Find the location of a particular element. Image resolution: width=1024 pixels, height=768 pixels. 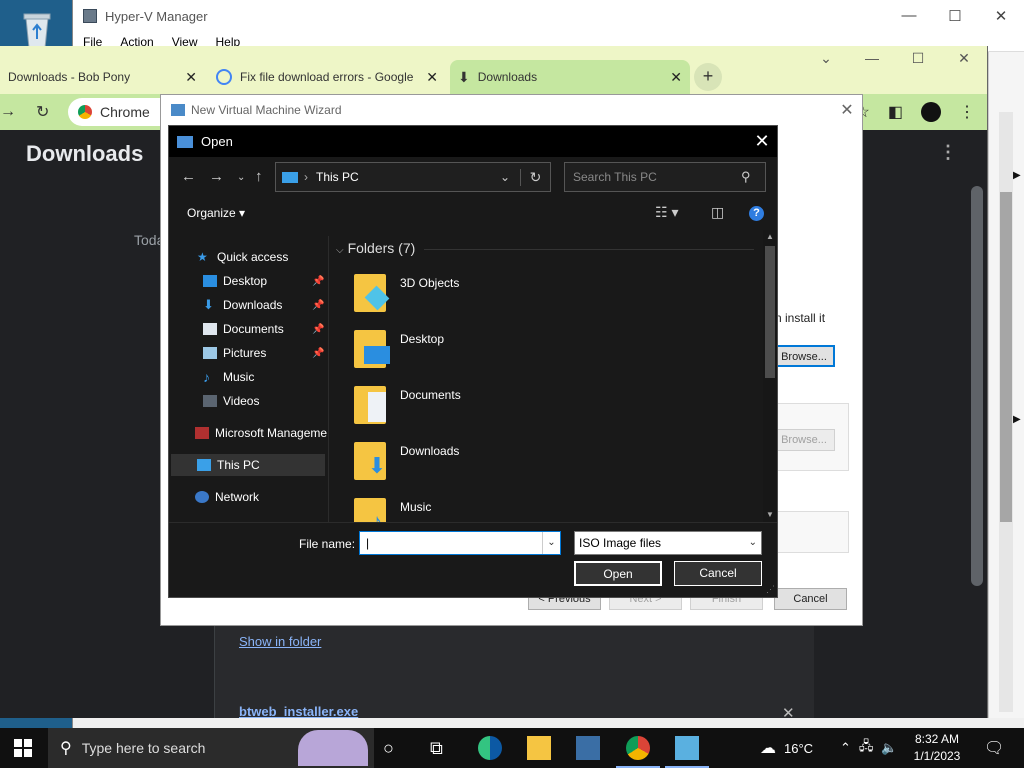

notifications-icon: 🗨 is located at coordinates (994, 748).